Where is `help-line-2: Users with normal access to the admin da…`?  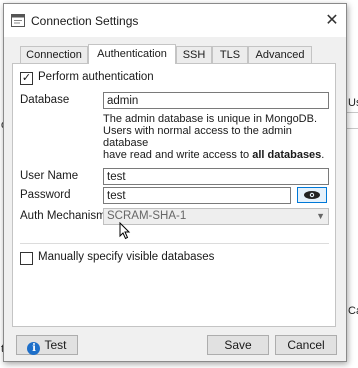
help-line-2: Users with normal access to the admin da… is located at coordinates (197, 137).